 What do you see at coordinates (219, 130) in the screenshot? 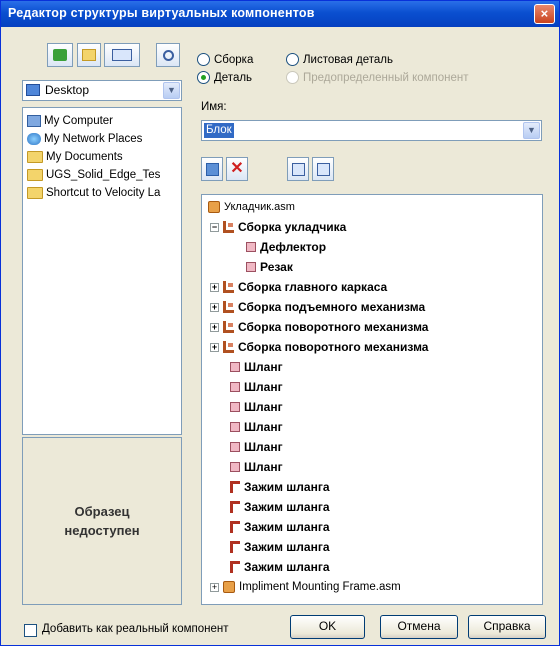
I see `name-value: Блок` at bounding box center [219, 130].